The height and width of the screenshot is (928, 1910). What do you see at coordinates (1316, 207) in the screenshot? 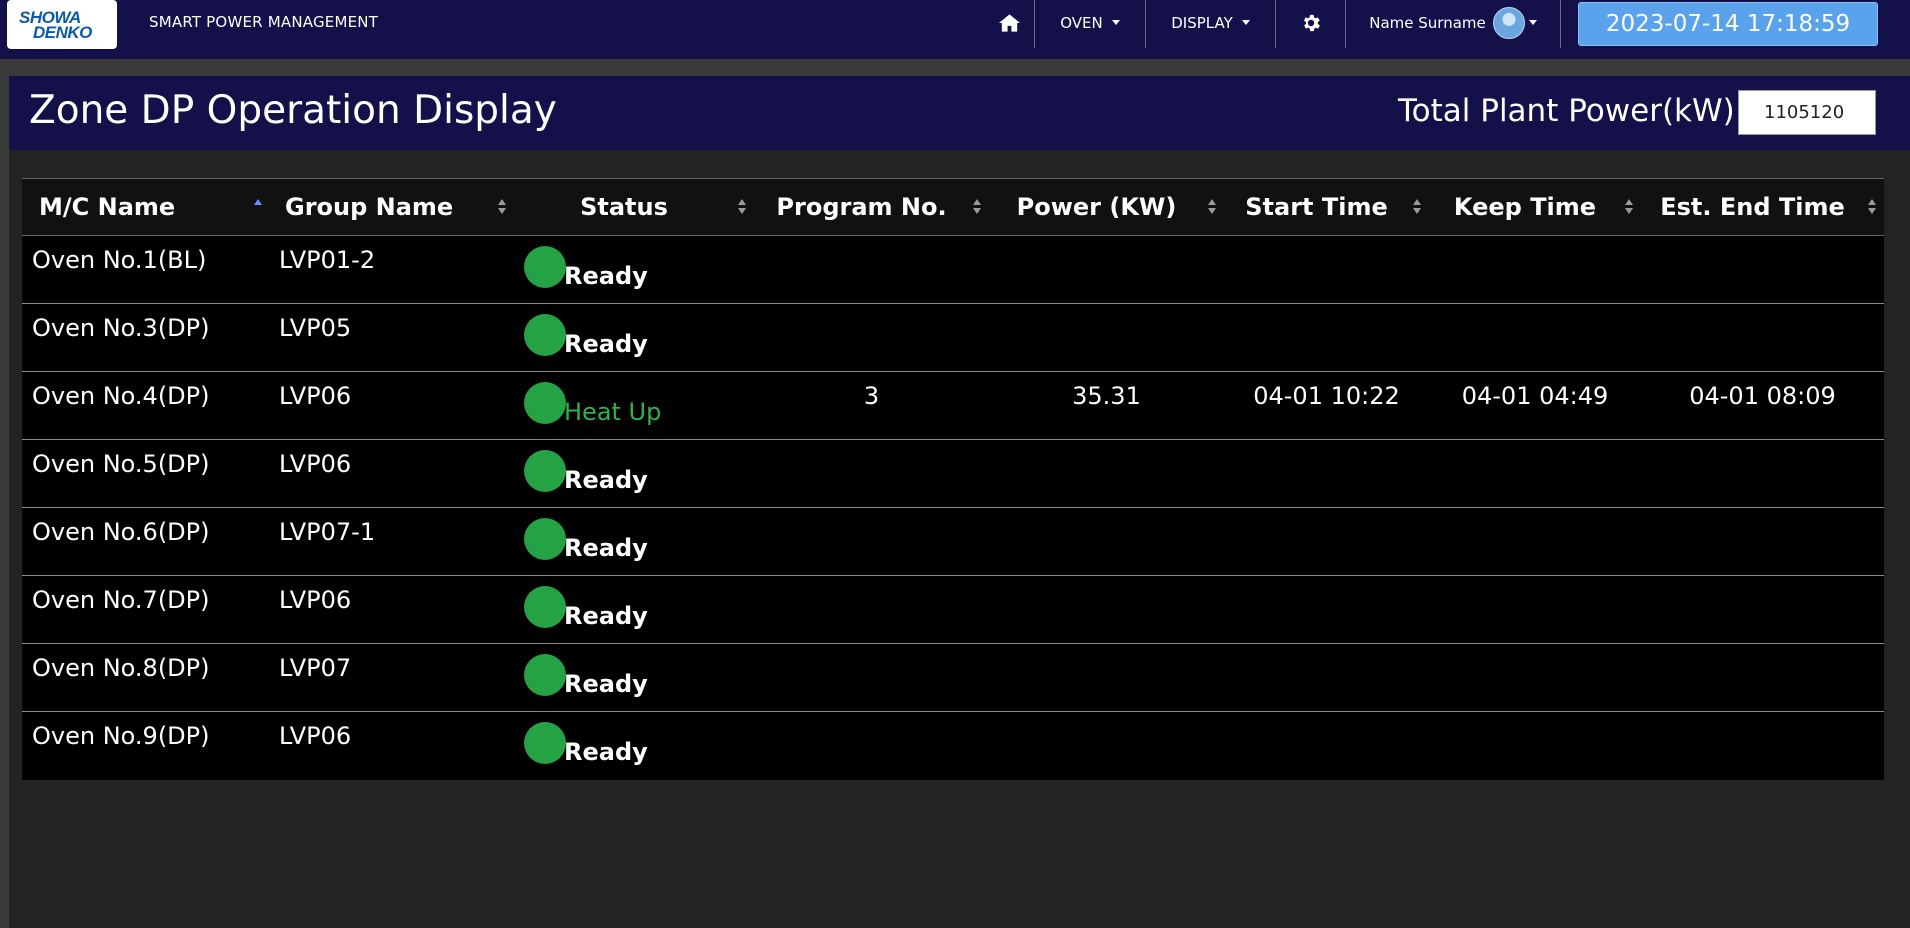
I see `column-header-label: Start Time` at bounding box center [1316, 207].